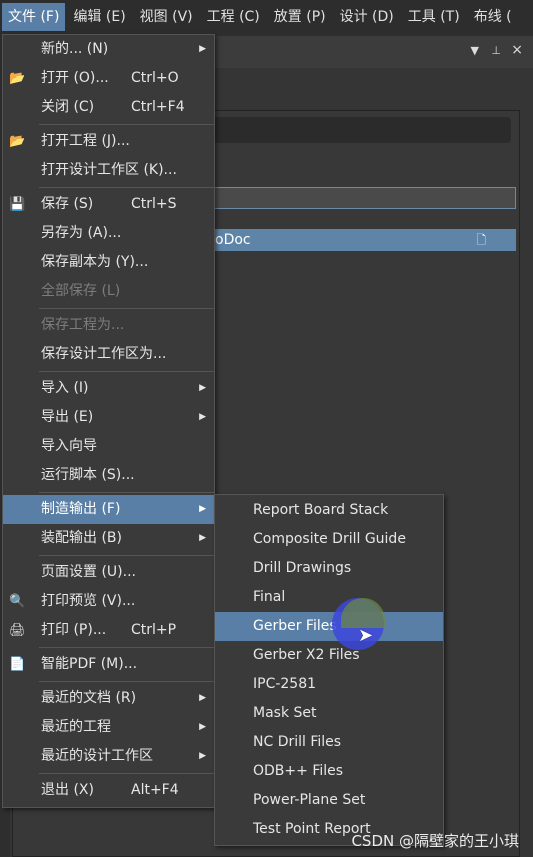 Image resolution: width=533 pixels, height=857 pixels. Describe the element at coordinates (17, 630) in the screenshot. I see `printer-icon: 🖨` at that location.